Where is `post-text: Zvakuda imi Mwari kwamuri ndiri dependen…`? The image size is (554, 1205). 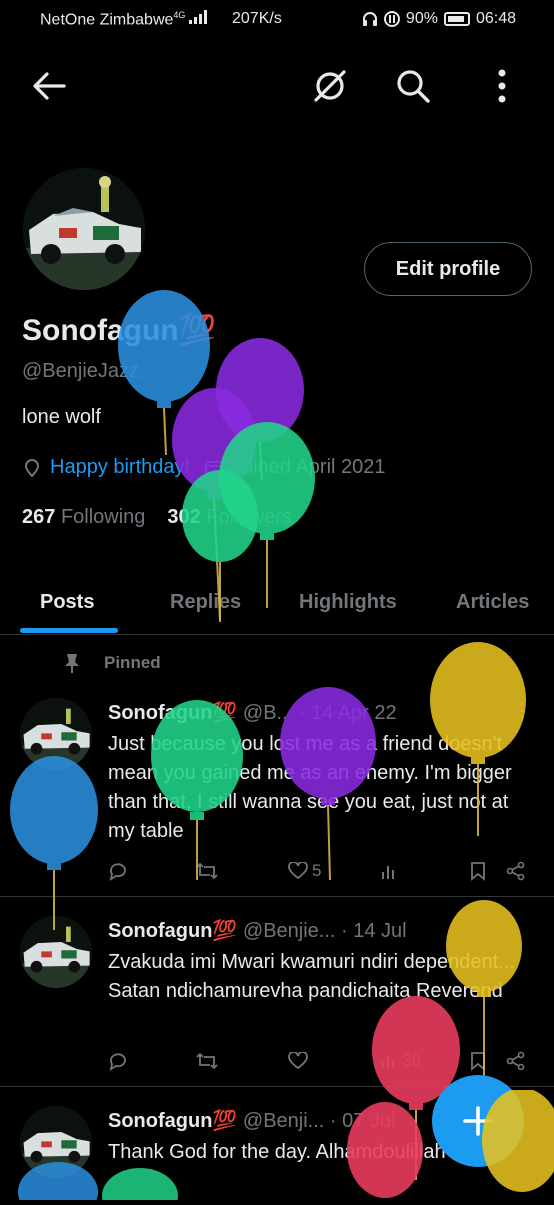
post-text: Zvakuda imi Mwari kwamuri ndiri dependen… is located at coordinates (311, 976).